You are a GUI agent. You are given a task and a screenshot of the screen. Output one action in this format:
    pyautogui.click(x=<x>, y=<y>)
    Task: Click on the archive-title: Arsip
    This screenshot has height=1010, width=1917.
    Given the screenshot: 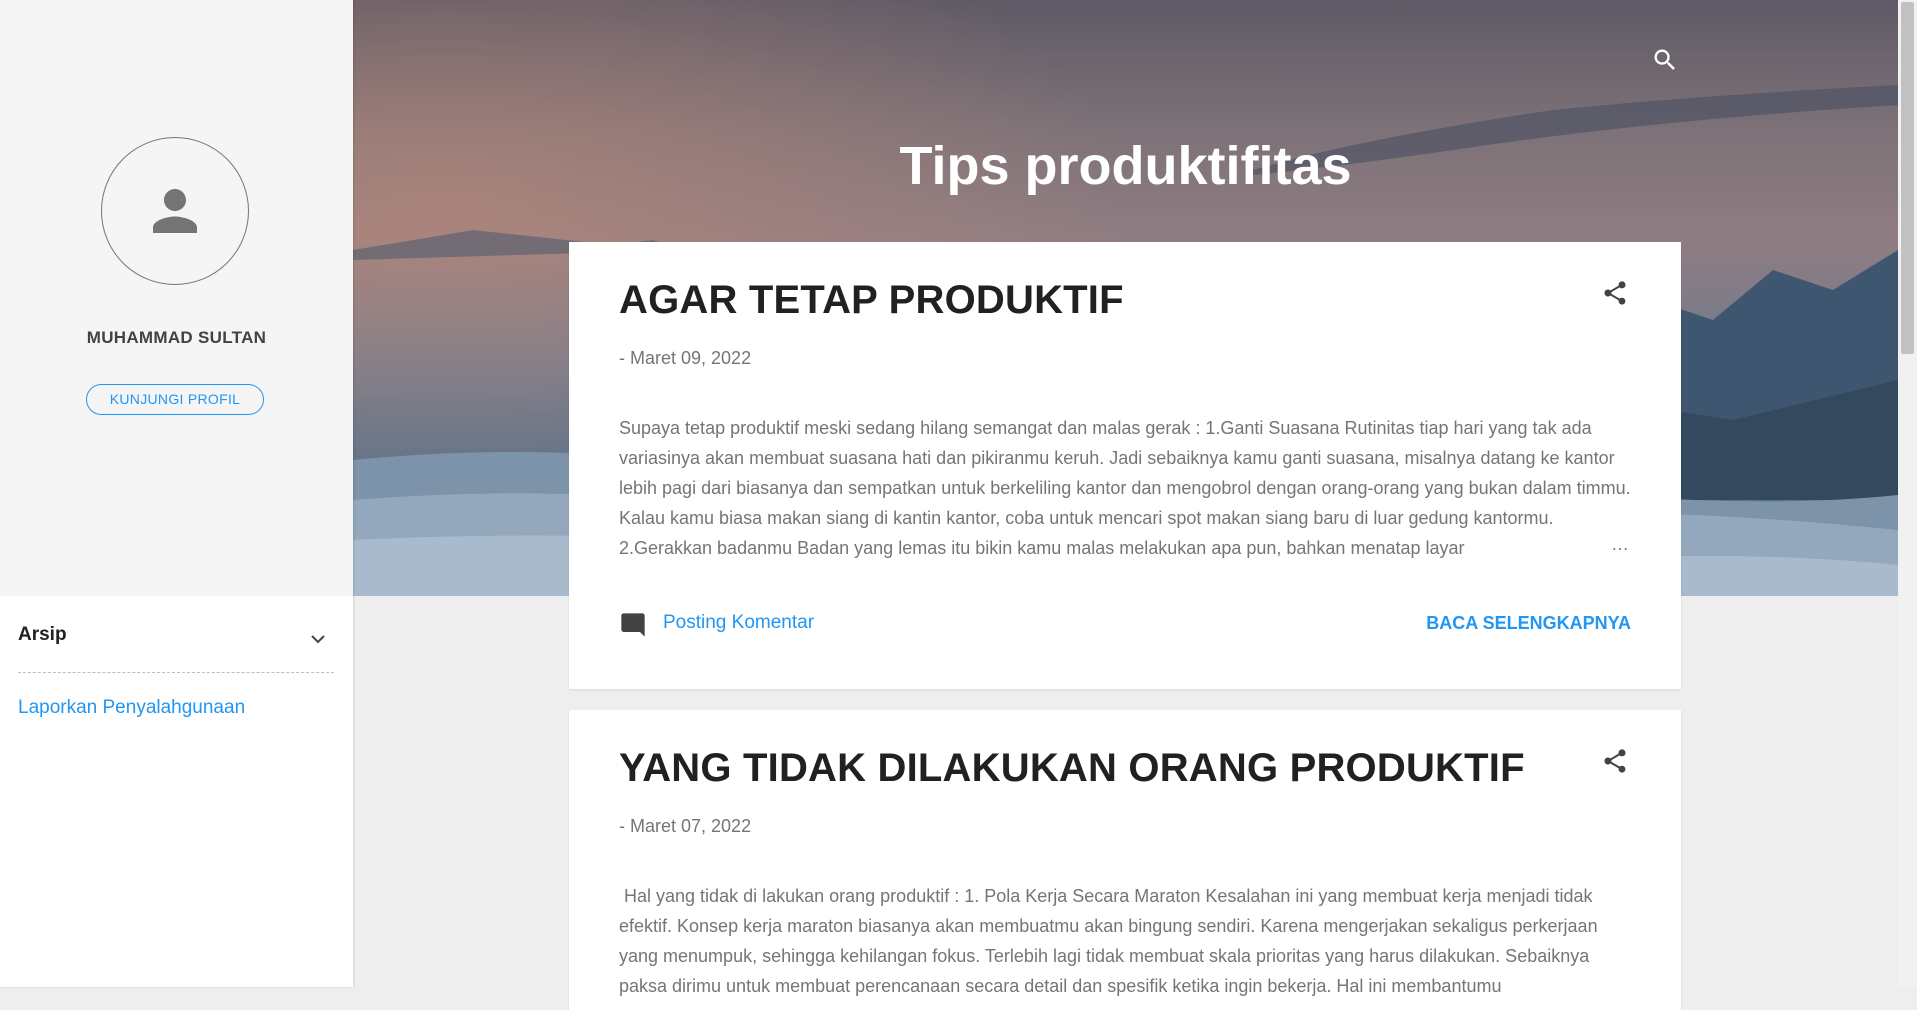 What is the action you would take?
    pyautogui.click(x=42, y=634)
    